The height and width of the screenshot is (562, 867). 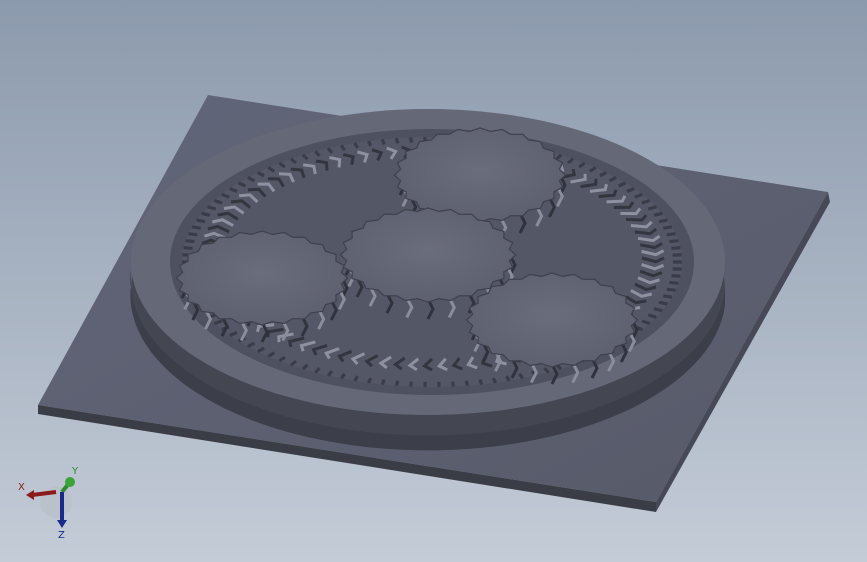 What do you see at coordinates (21, 487) in the screenshot?
I see `x-axis-label: X` at bounding box center [21, 487].